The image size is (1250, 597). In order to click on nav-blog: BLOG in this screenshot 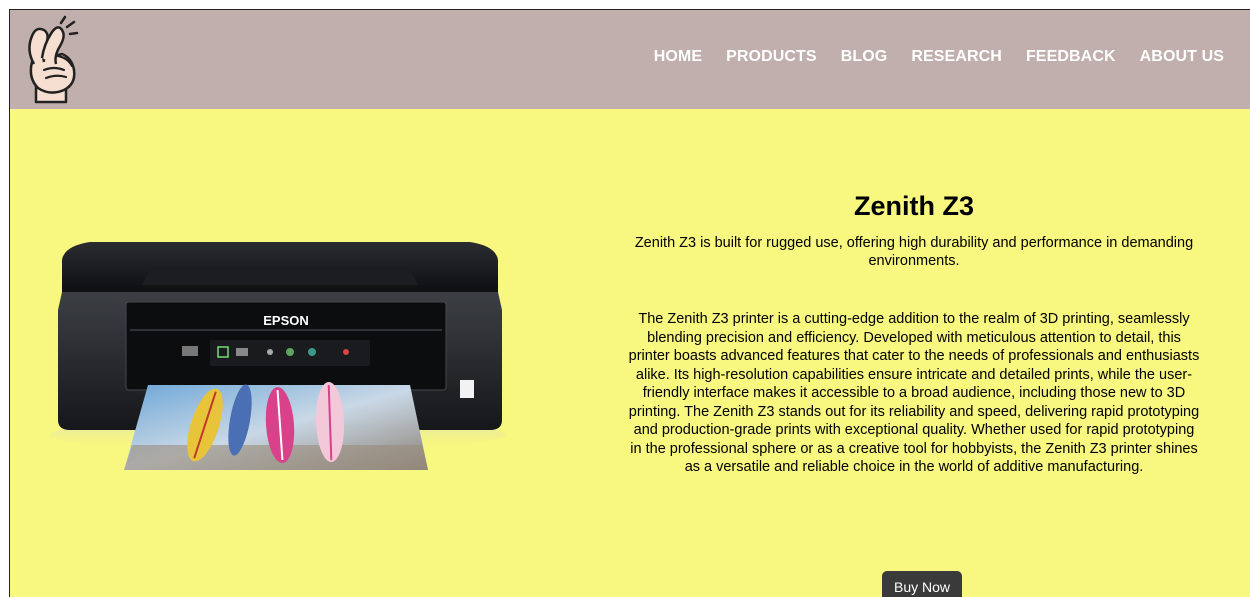, I will do `click(864, 57)`.